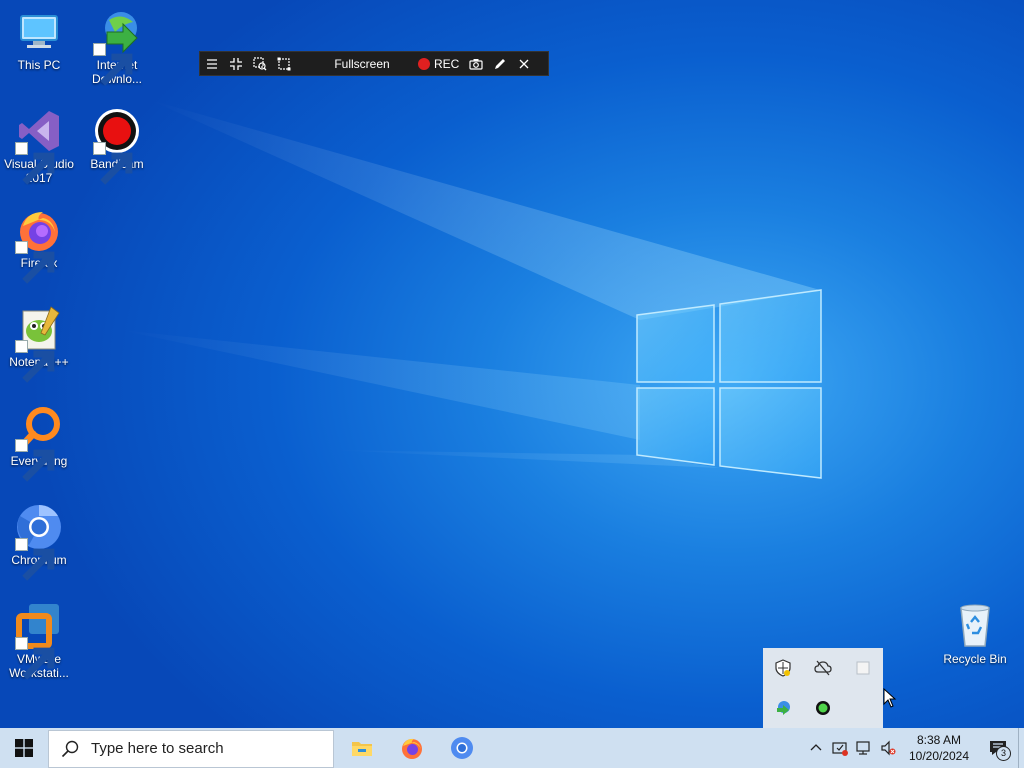 The image size is (1024, 768). What do you see at coordinates (890, 698) in the screenshot?
I see `mouse-cursor-icon` at bounding box center [890, 698].